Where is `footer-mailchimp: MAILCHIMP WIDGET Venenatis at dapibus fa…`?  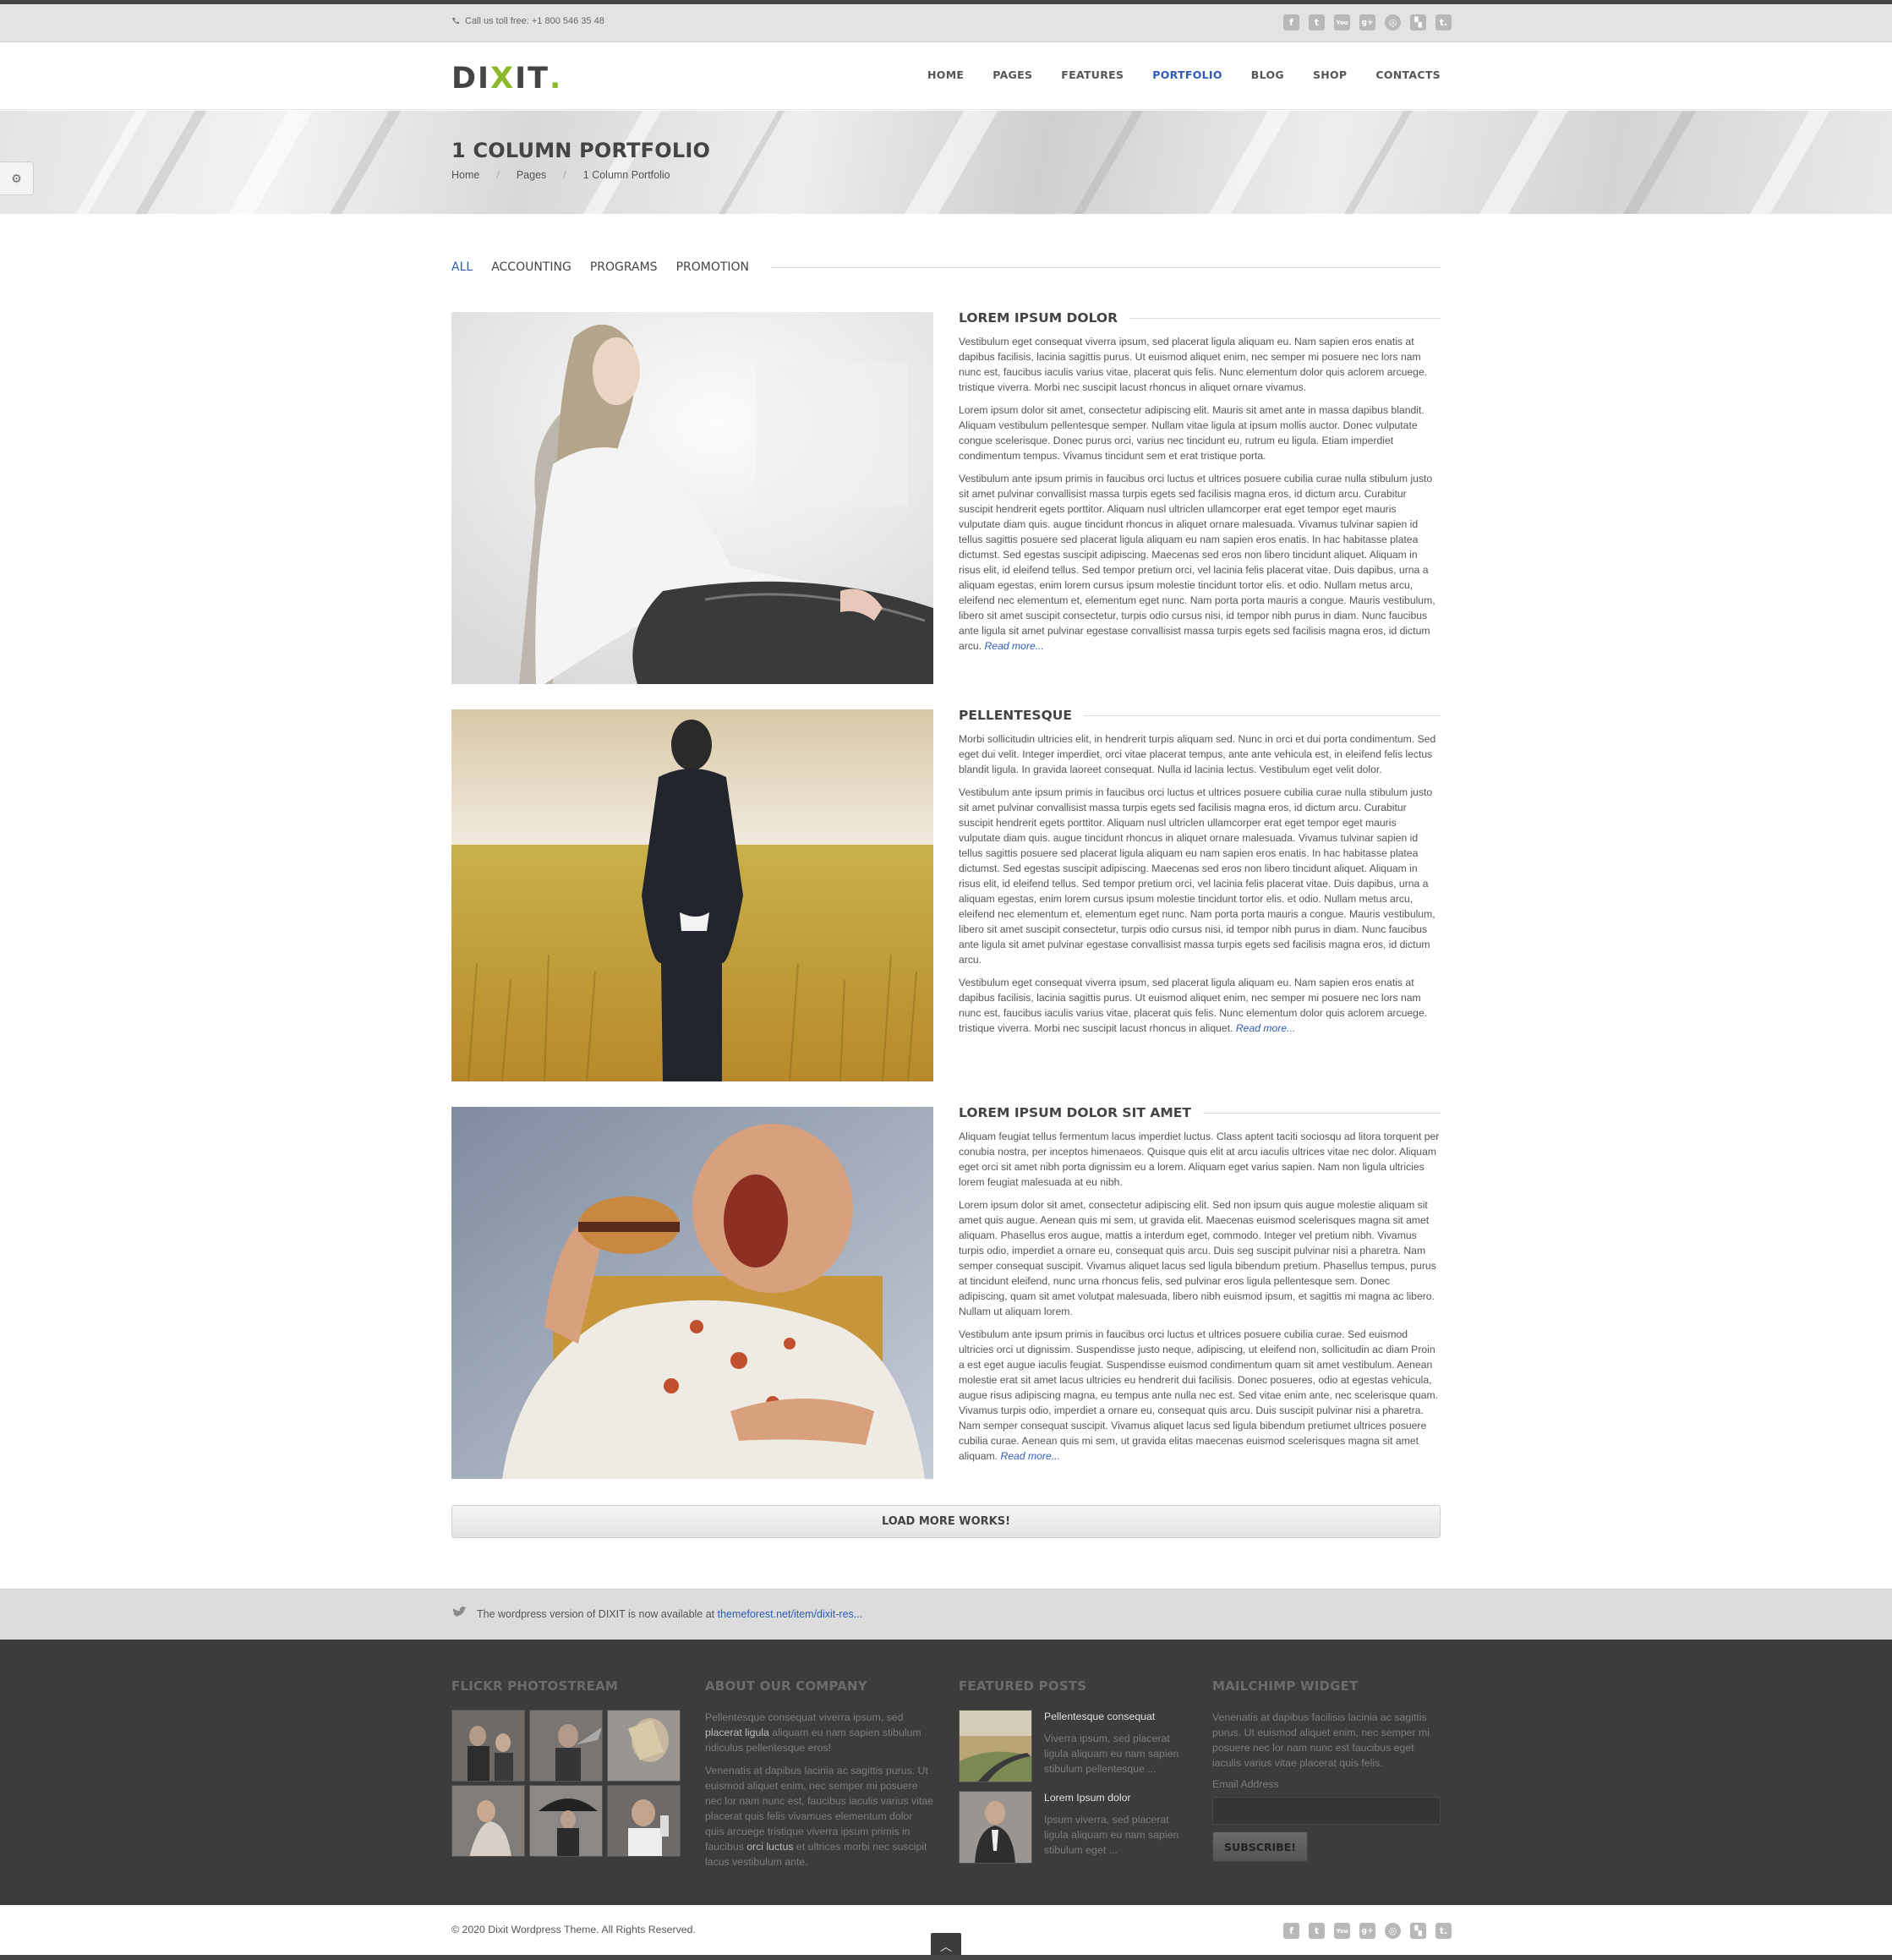
footer-mailchimp: MAILCHIMP WIDGET Venenatis at dapibus fa… is located at coordinates (1326, 1770).